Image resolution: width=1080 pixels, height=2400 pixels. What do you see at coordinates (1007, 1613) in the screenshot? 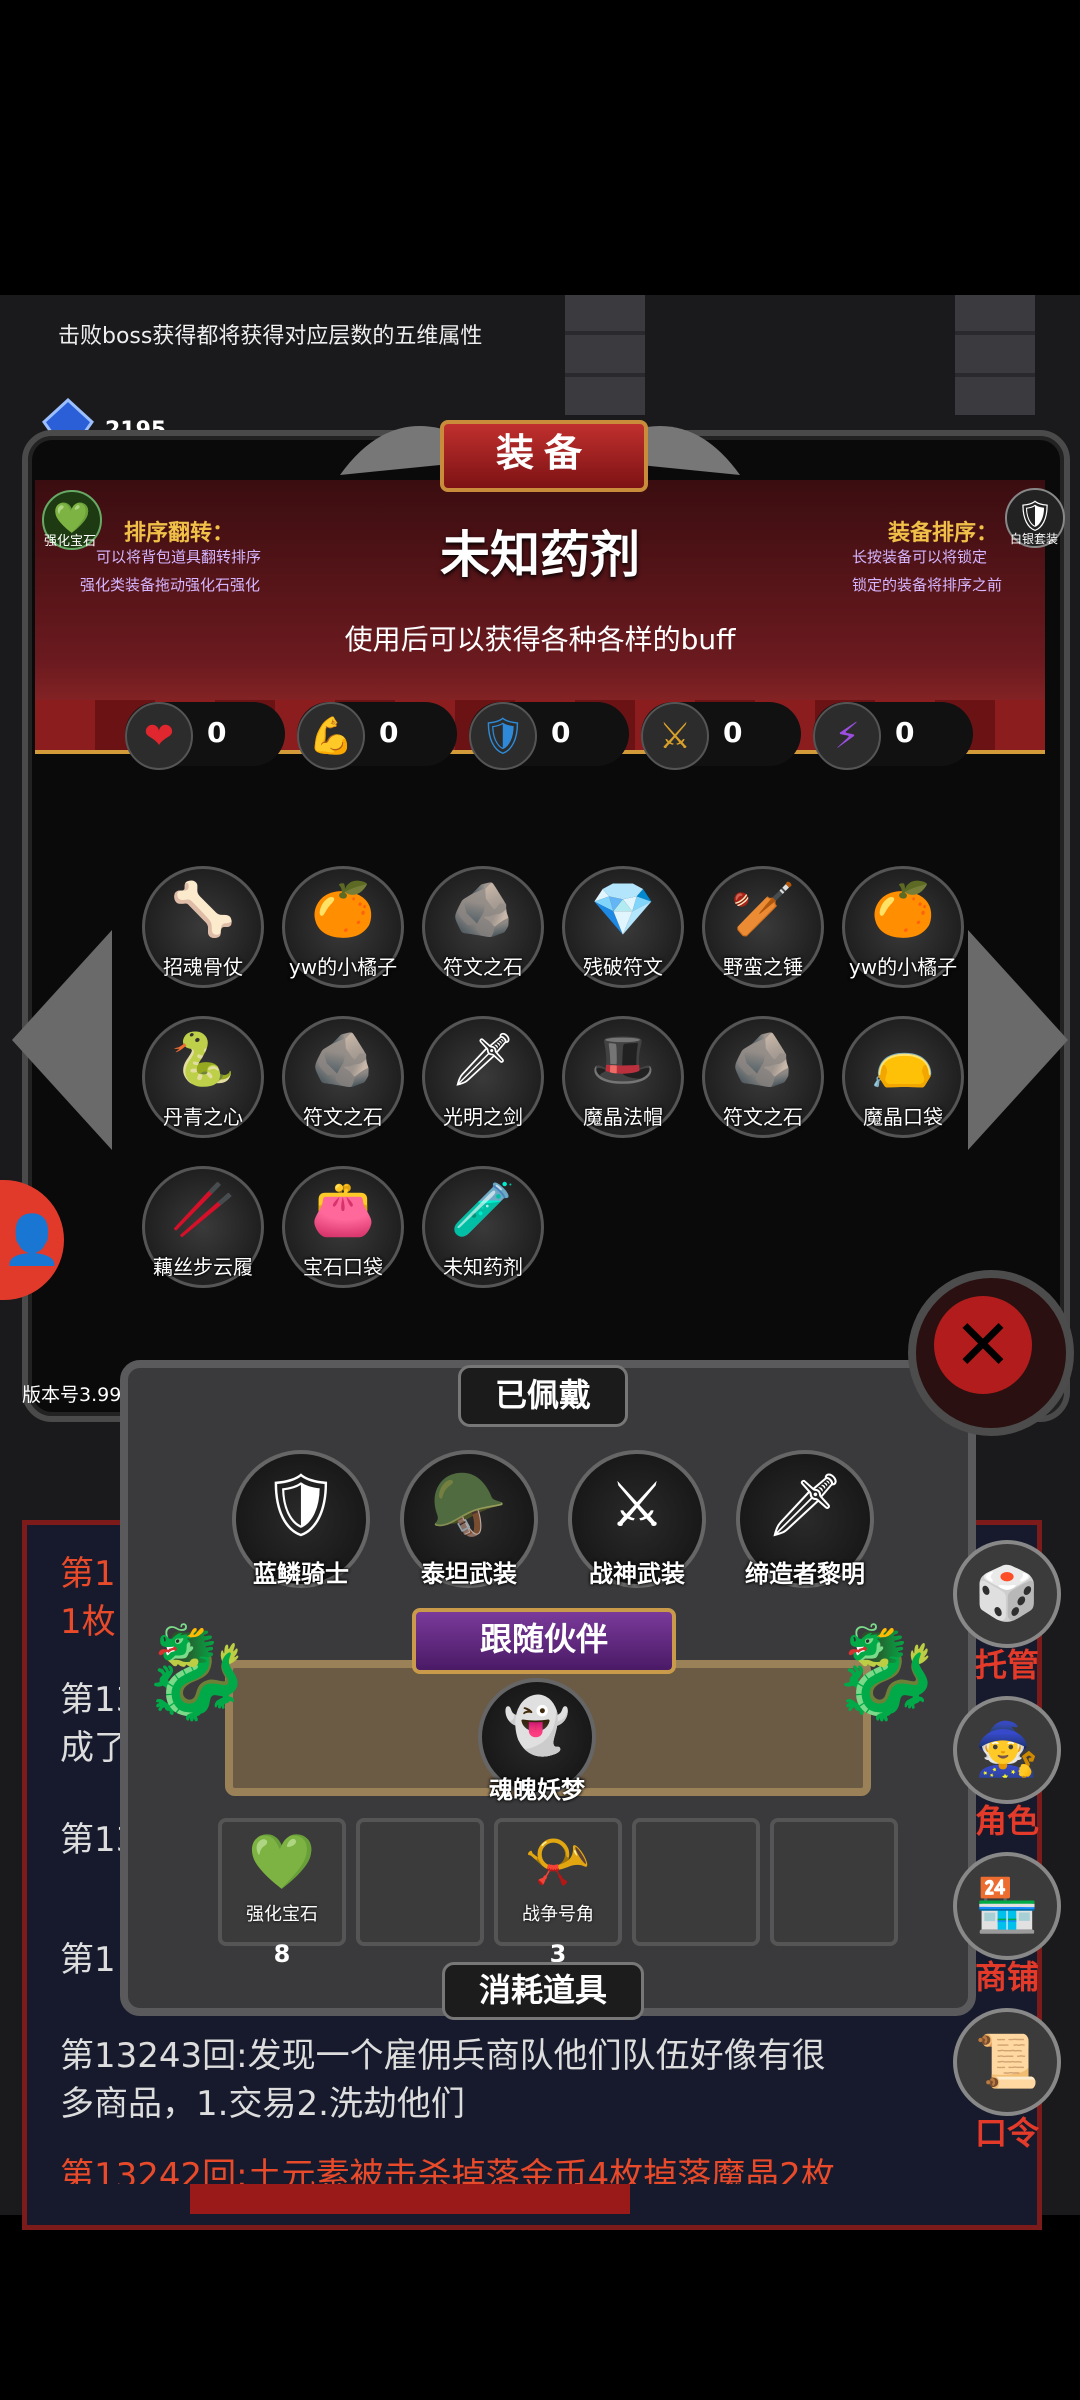
I see `auto-play-button: 🎲 托管` at bounding box center [1007, 1613].